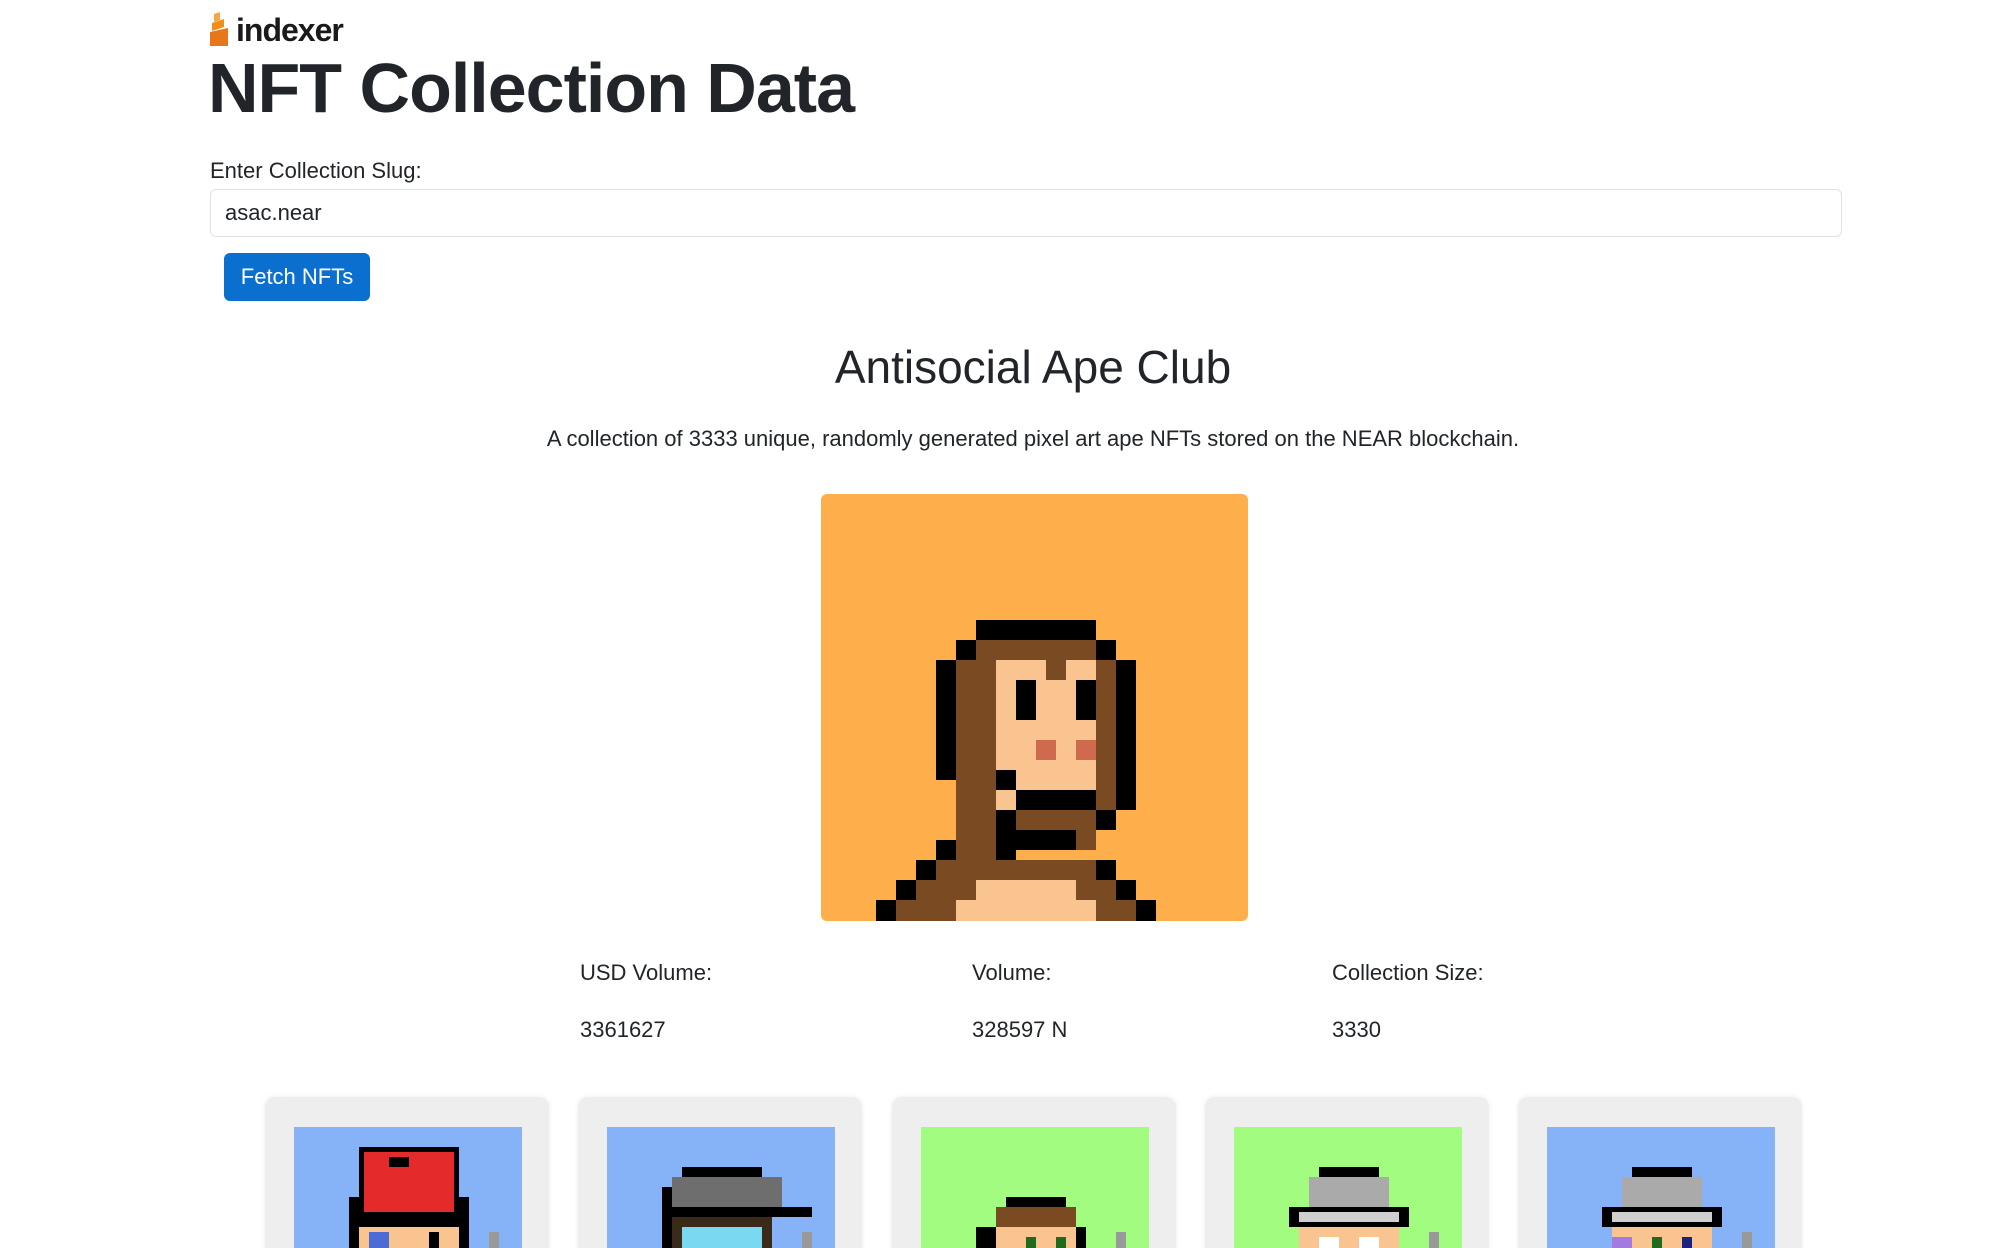  Describe the element at coordinates (646, 972) in the screenshot. I see `usd-volume-label: USD Volume:` at that location.